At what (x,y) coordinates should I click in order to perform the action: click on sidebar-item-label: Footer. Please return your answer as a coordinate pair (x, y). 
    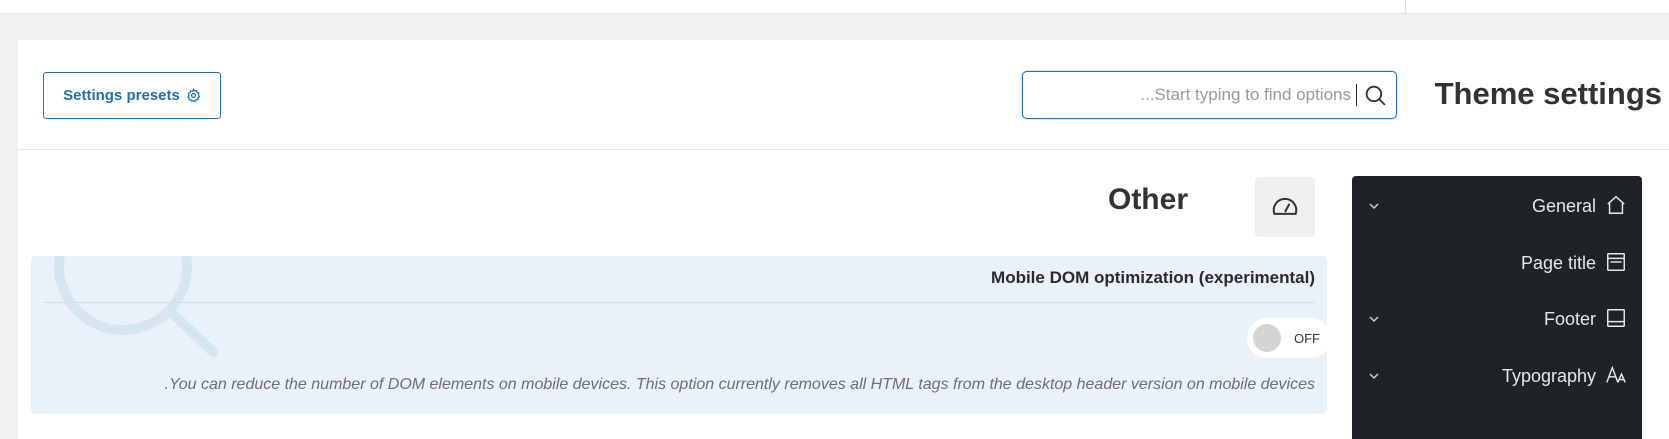
    Looking at the image, I should click on (1569, 319).